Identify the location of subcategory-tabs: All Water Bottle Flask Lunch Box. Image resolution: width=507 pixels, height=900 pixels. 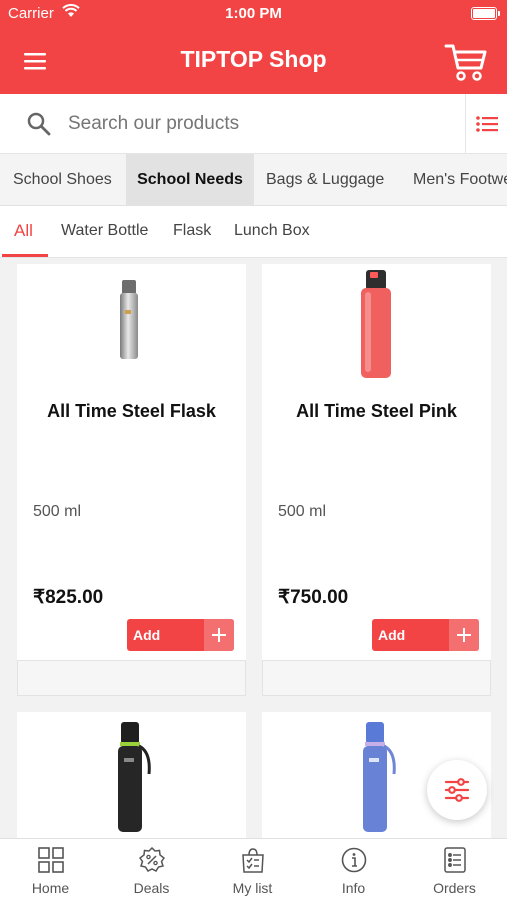
(253, 232).